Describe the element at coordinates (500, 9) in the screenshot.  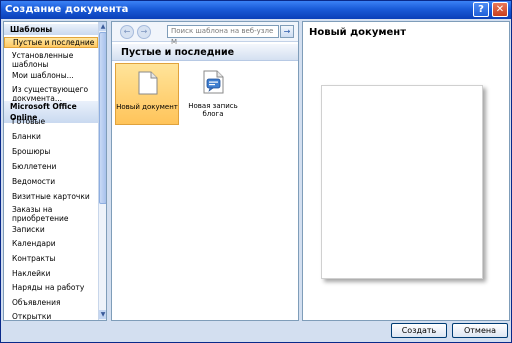
I see `close-button: ✕` at that location.